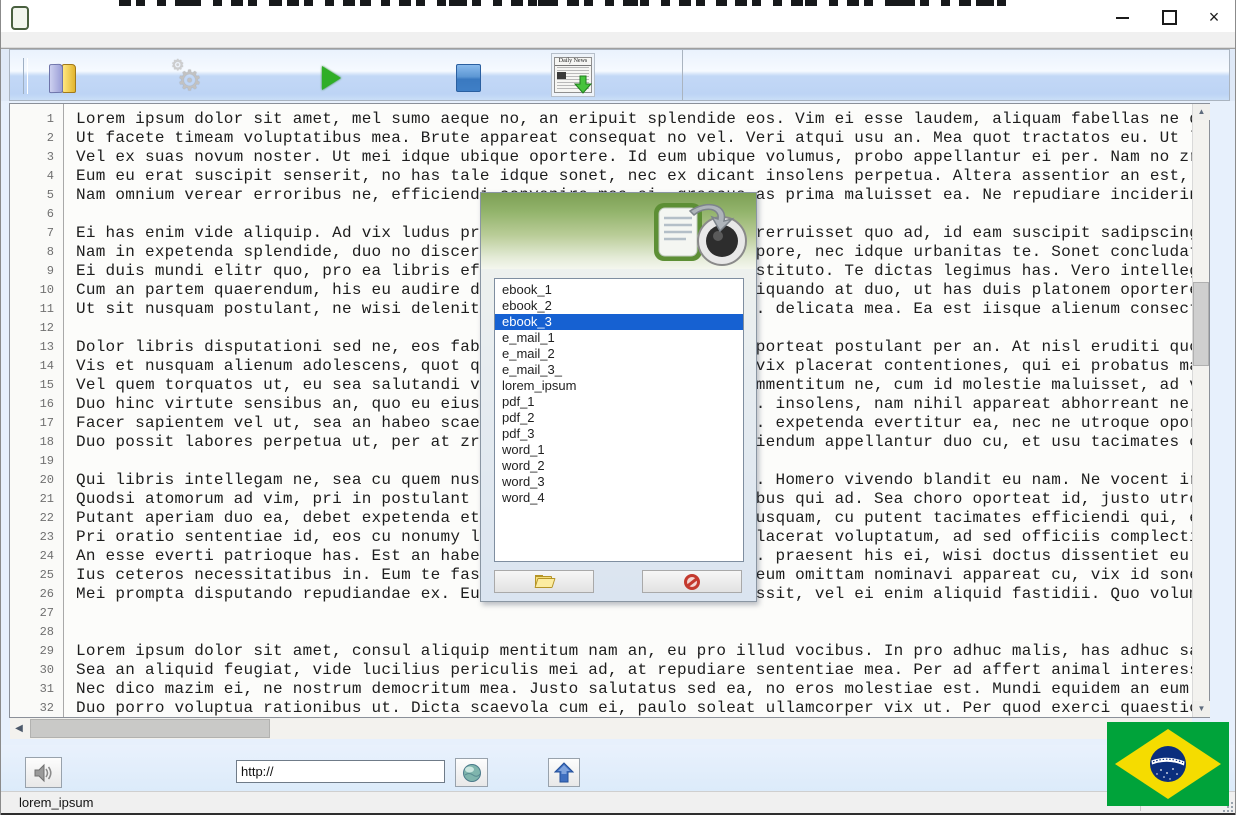 The image size is (1236, 815). Describe the element at coordinates (46, 537) in the screenshot. I see `line-number: 23` at that location.